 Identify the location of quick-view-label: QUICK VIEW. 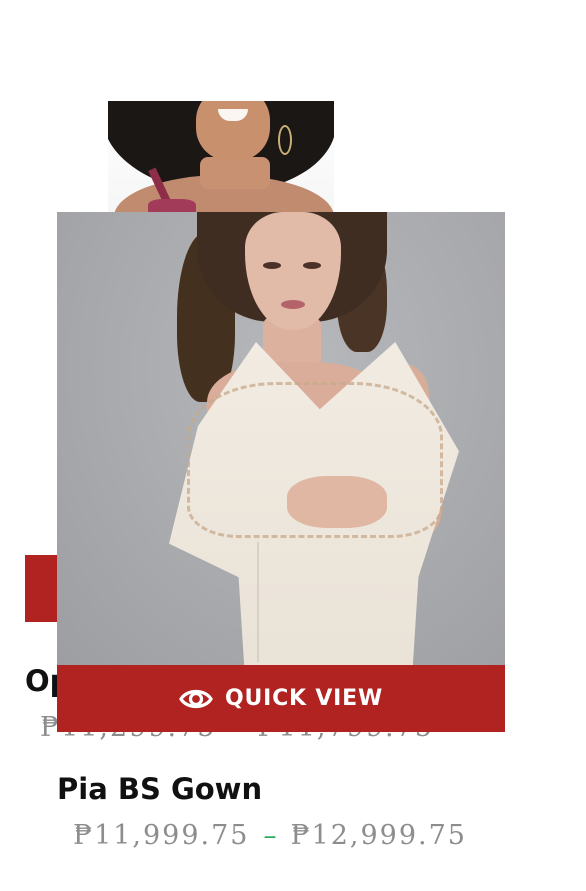
(304, 698).